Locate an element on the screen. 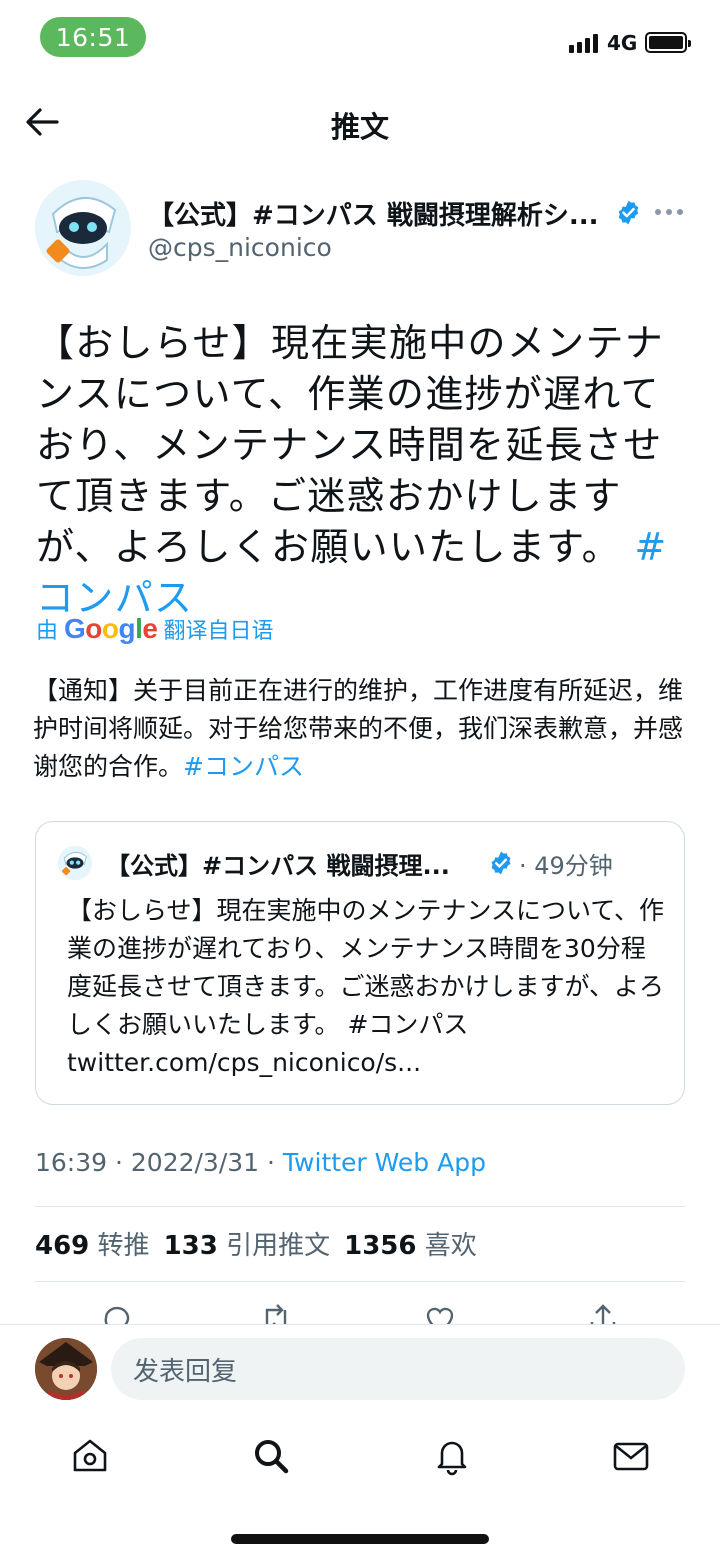 Image resolution: width=720 pixels, height=1558 pixels. quotes-stat: 133 引用推文 is located at coordinates (247, 1243).